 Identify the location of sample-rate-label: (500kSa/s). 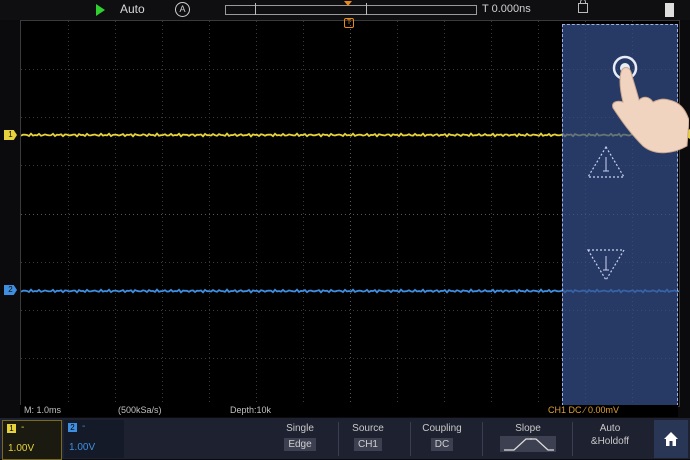
(140, 410).